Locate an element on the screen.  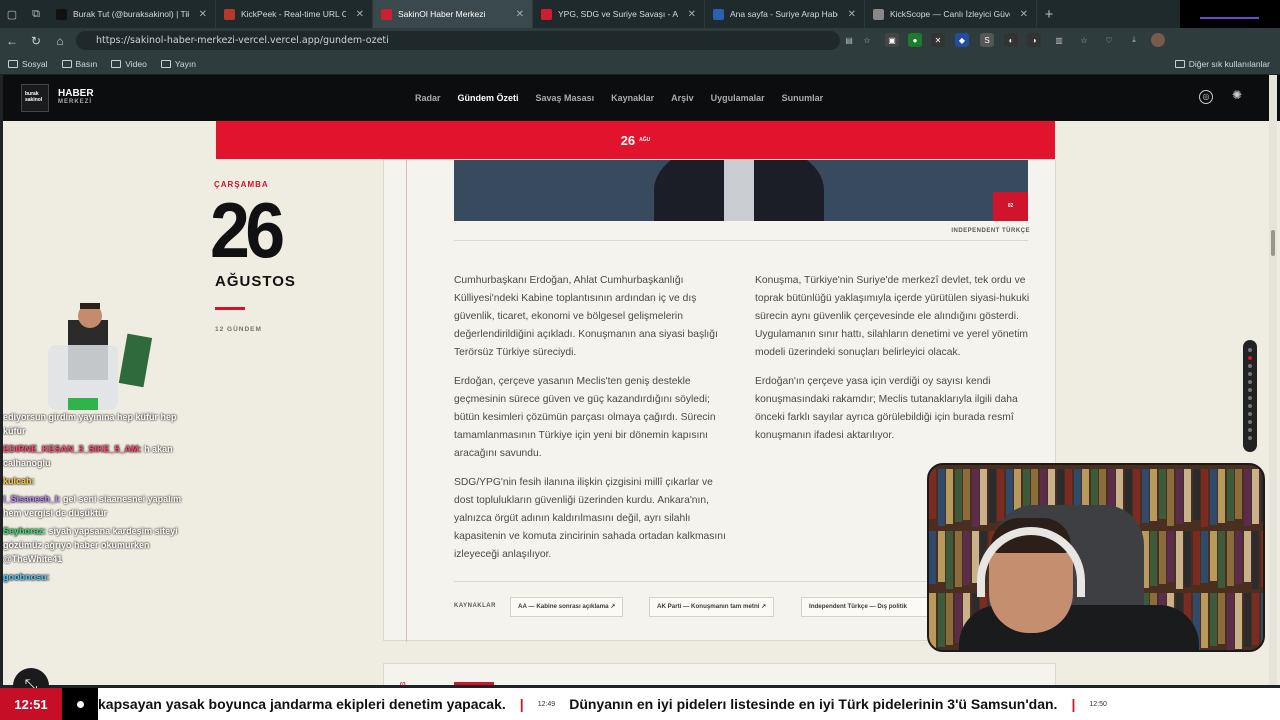
bookmark-label: Basın is located at coordinates (86, 63).